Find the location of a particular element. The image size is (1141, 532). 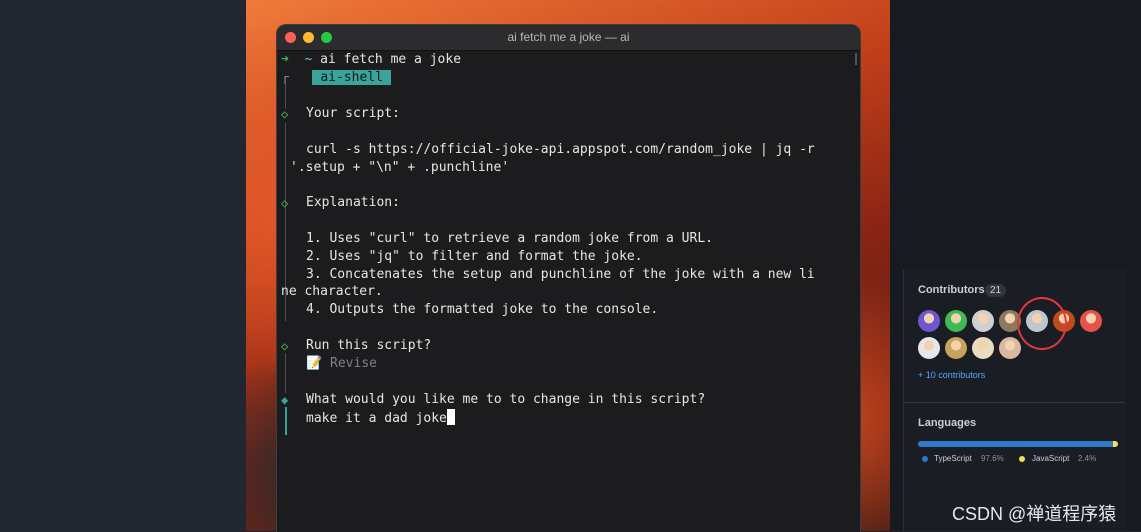

shell-badge: ai-shell is located at coordinates (351, 77).